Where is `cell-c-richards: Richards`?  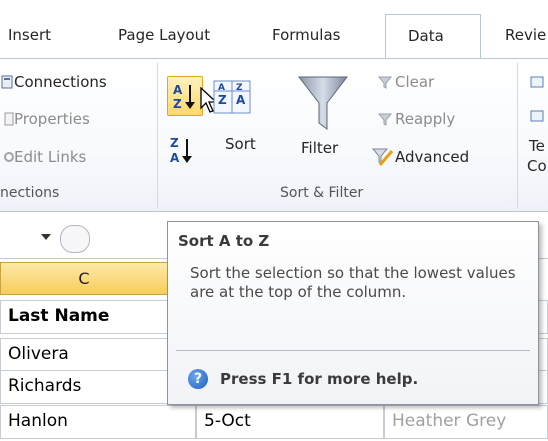 cell-c-richards: Richards is located at coordinates (84, 387).